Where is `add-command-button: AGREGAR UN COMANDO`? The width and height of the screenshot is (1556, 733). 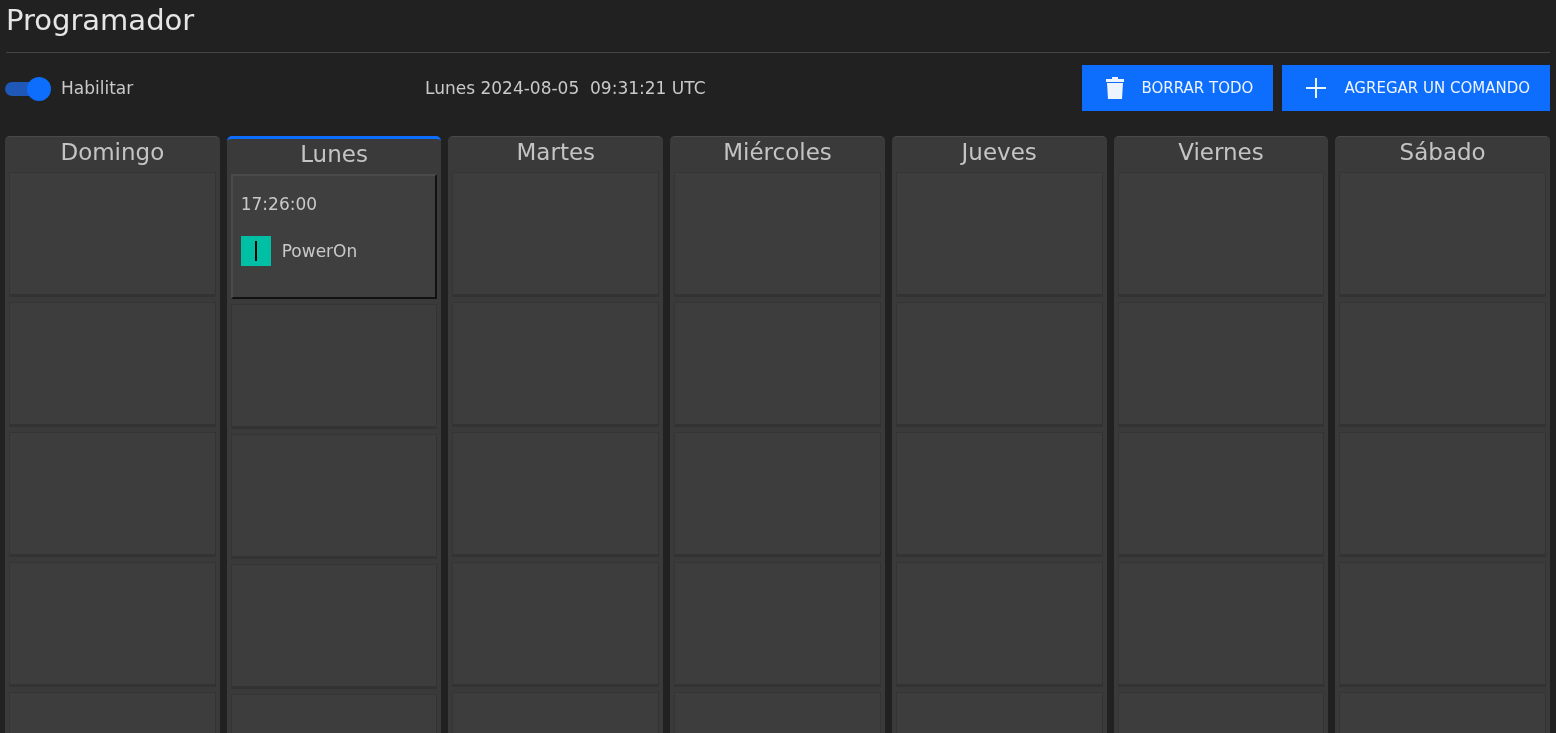 add-command-button: AGREGAR UN COMANDO is located at coordinates (1416, 88).